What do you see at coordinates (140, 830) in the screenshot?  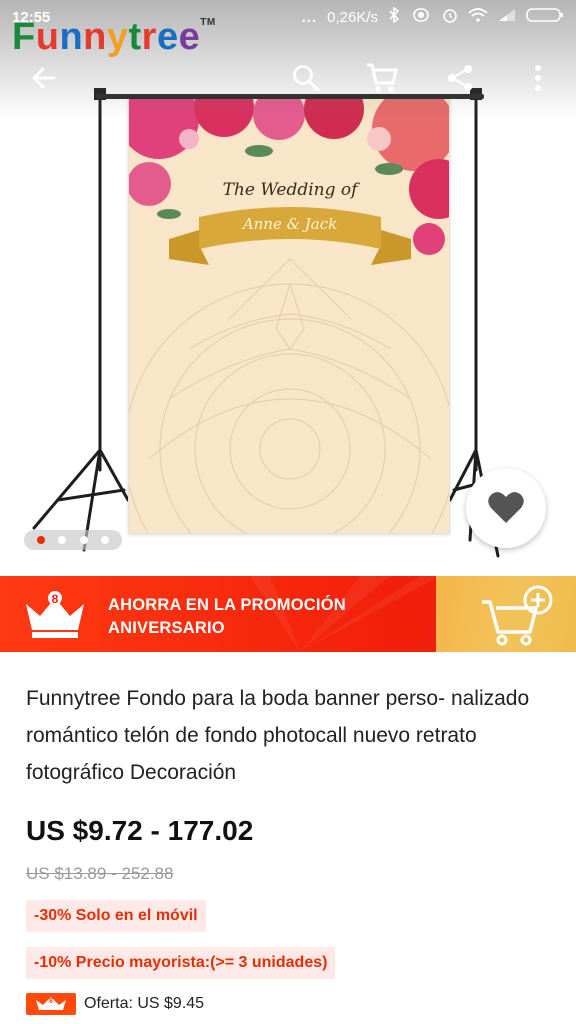 I see `product-price: US $9.72 - 177.02` at bounding box center [140, 830].